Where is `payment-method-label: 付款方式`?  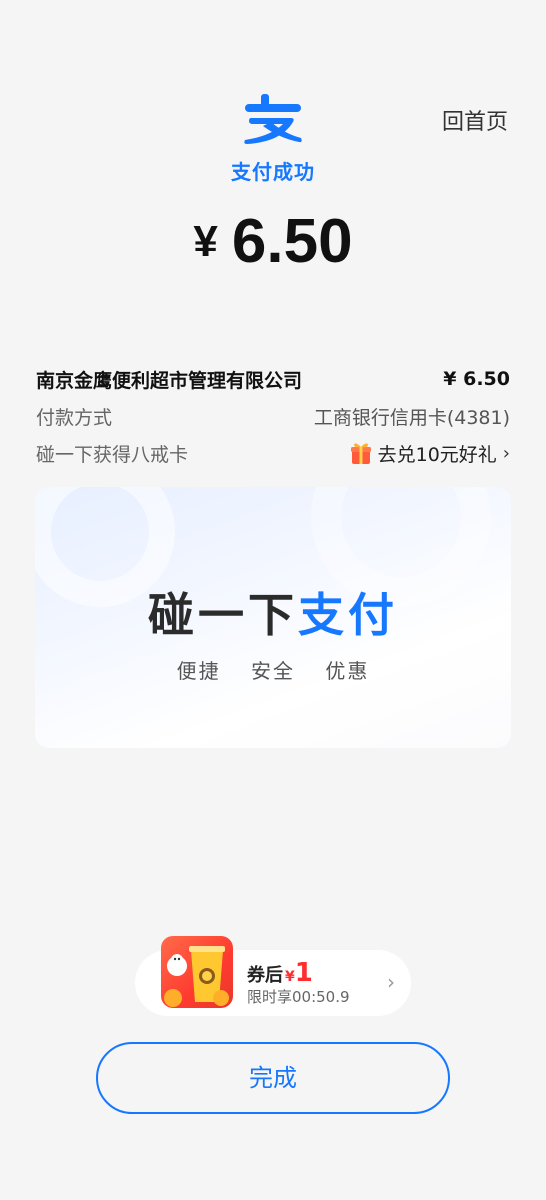 payment-method-label: 付款方式 is located at coordinates (74, 417).